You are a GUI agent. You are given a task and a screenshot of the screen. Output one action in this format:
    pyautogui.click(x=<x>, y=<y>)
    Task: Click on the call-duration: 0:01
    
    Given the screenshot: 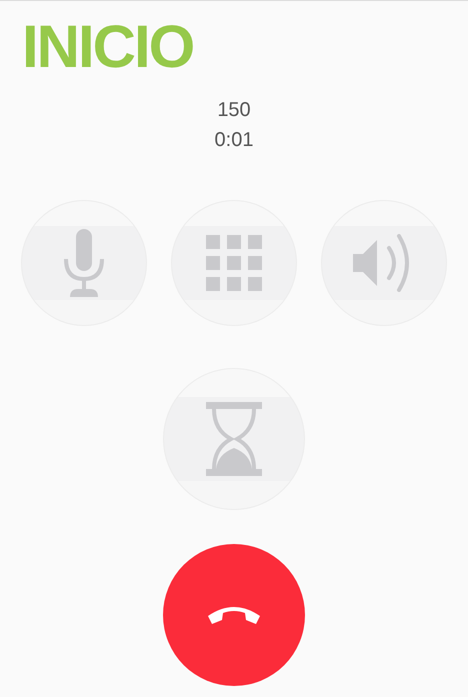 What is the action you would take?
    pyautogui.click(x=234, y=140)
    